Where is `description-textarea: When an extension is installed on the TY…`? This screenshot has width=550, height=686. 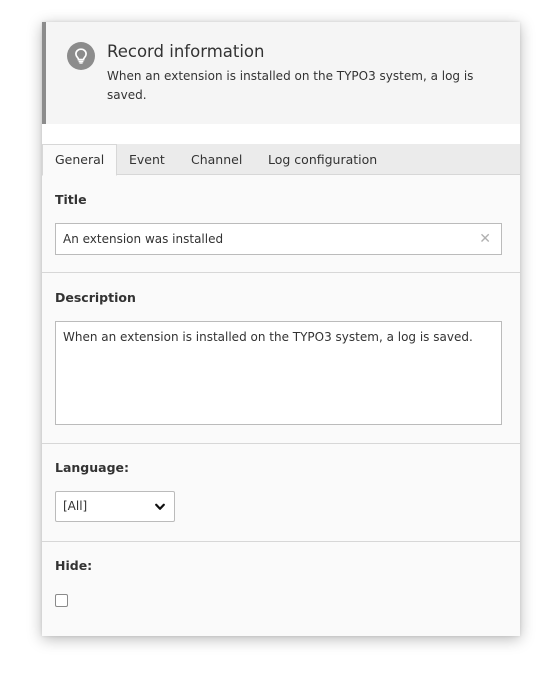 description-textarea: When an extension is installed on the TY… is located at coordinates (278, 373).